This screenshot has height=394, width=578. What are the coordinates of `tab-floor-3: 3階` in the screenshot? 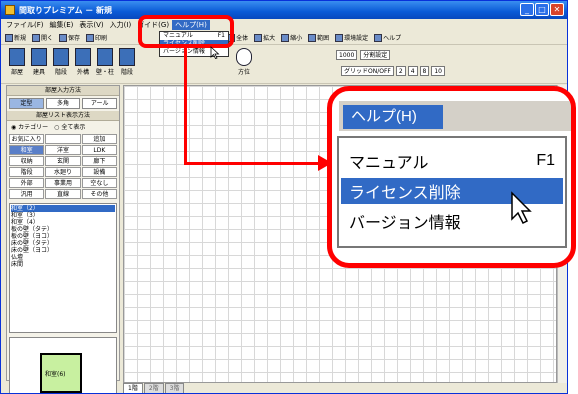 It's located at (174, 388).